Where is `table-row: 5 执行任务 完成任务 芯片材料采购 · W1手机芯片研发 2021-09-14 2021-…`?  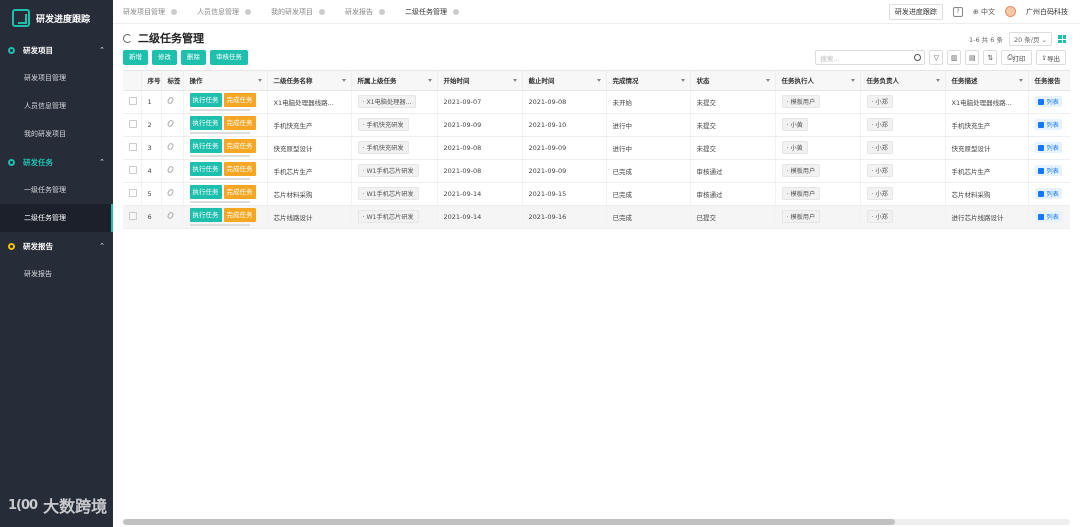
table-row: 5 执行任务 完成任务 芯片材料采购 · W1手机芯片研发 2021-09-14 2021-… is located at coordinates (596, 194).